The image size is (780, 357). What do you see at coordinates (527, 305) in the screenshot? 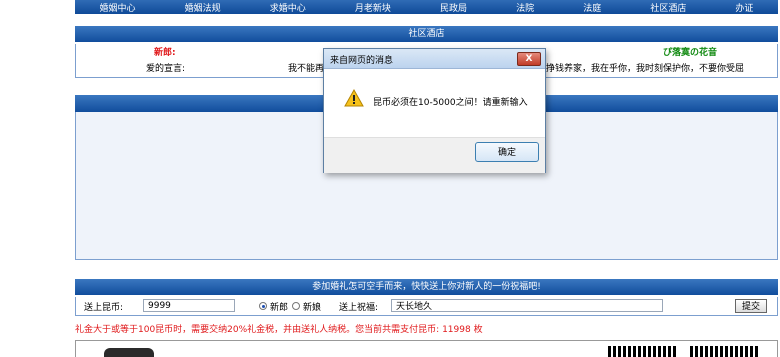
I see `blessing-input` at bounding box center [527, 305].